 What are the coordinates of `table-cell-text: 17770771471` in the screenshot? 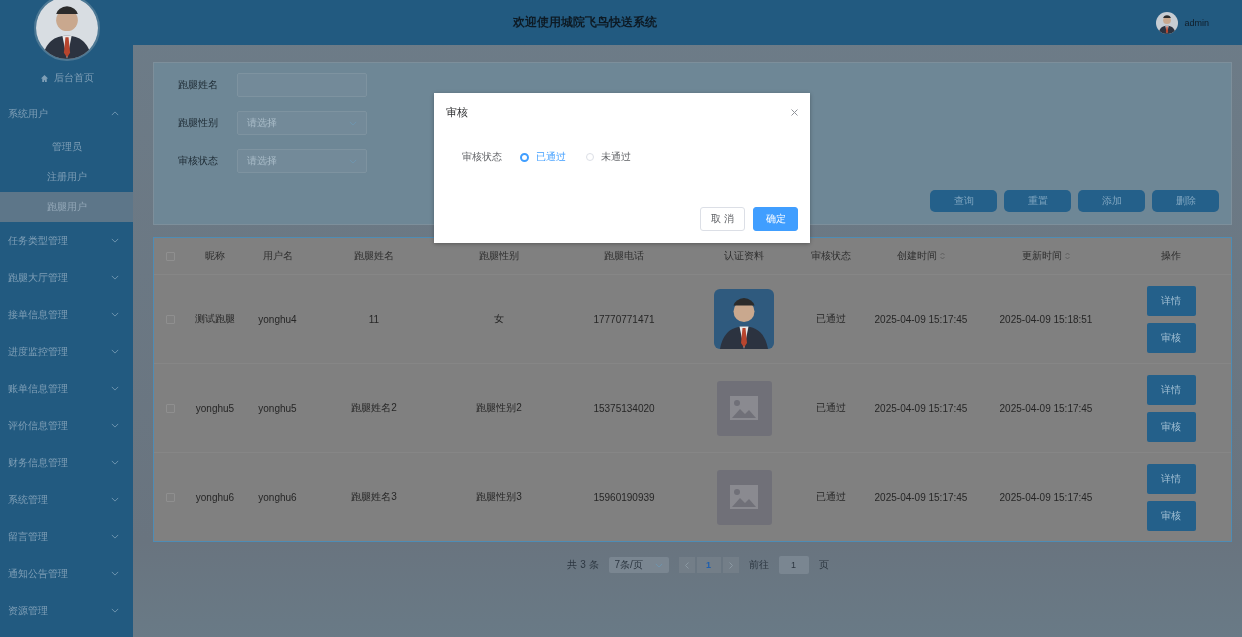 It's located at (624, 319).